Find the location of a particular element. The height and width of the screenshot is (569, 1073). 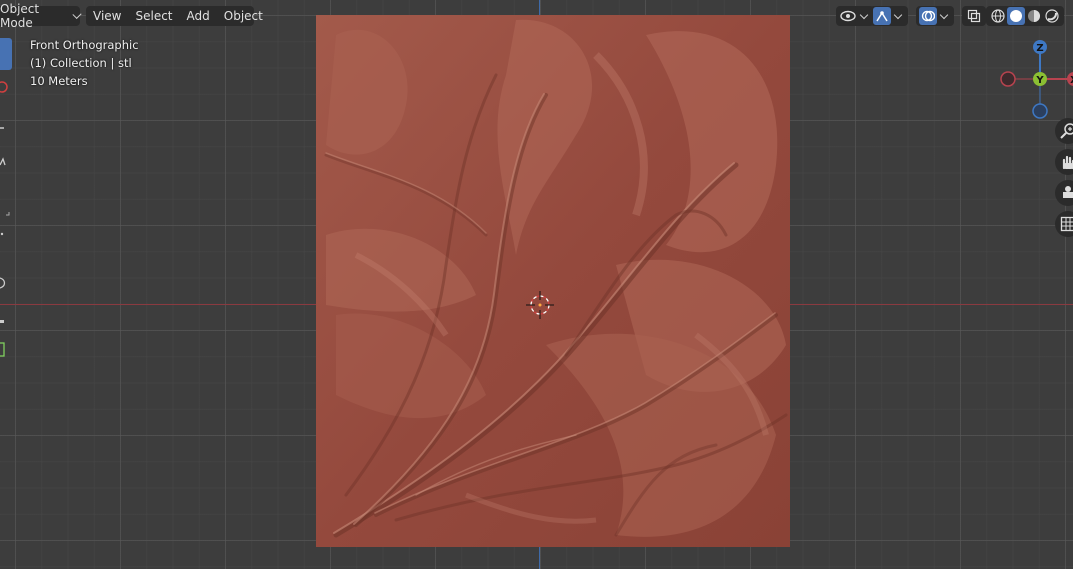

wireframe-shading-icon is located at coordinates (998, 16).